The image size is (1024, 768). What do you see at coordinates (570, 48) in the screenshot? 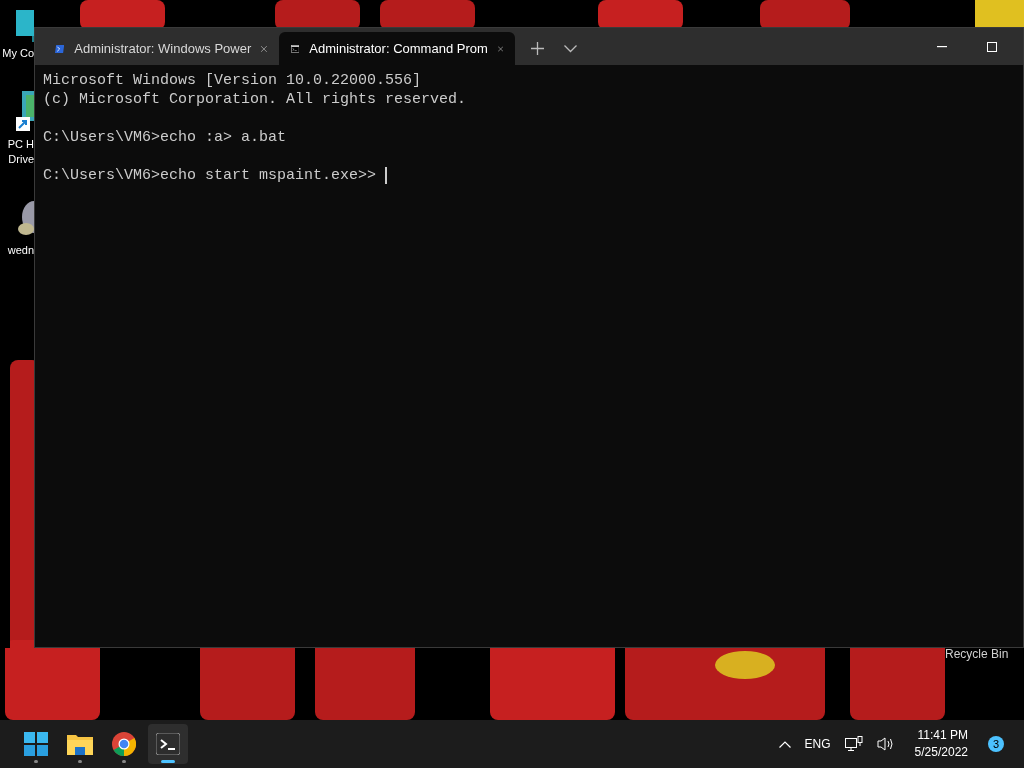
I see `chevron-down-icon` at bounding box center [570, 48].